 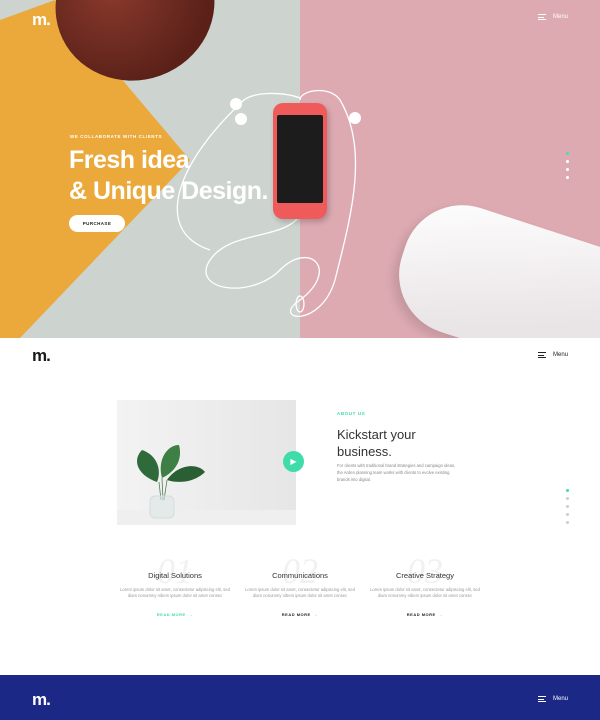 What do you see at coordinates (425, 575) in the screenshot?
I see `feature-title: Creative Strategy` at bounding box center [425, 575].